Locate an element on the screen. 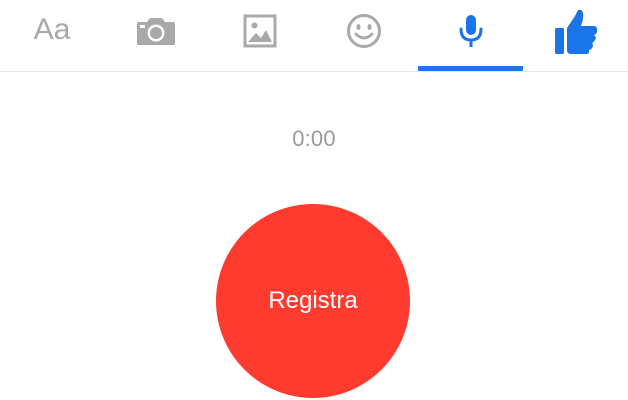  thumbs-up-icon is located at coordinates (576, 32).